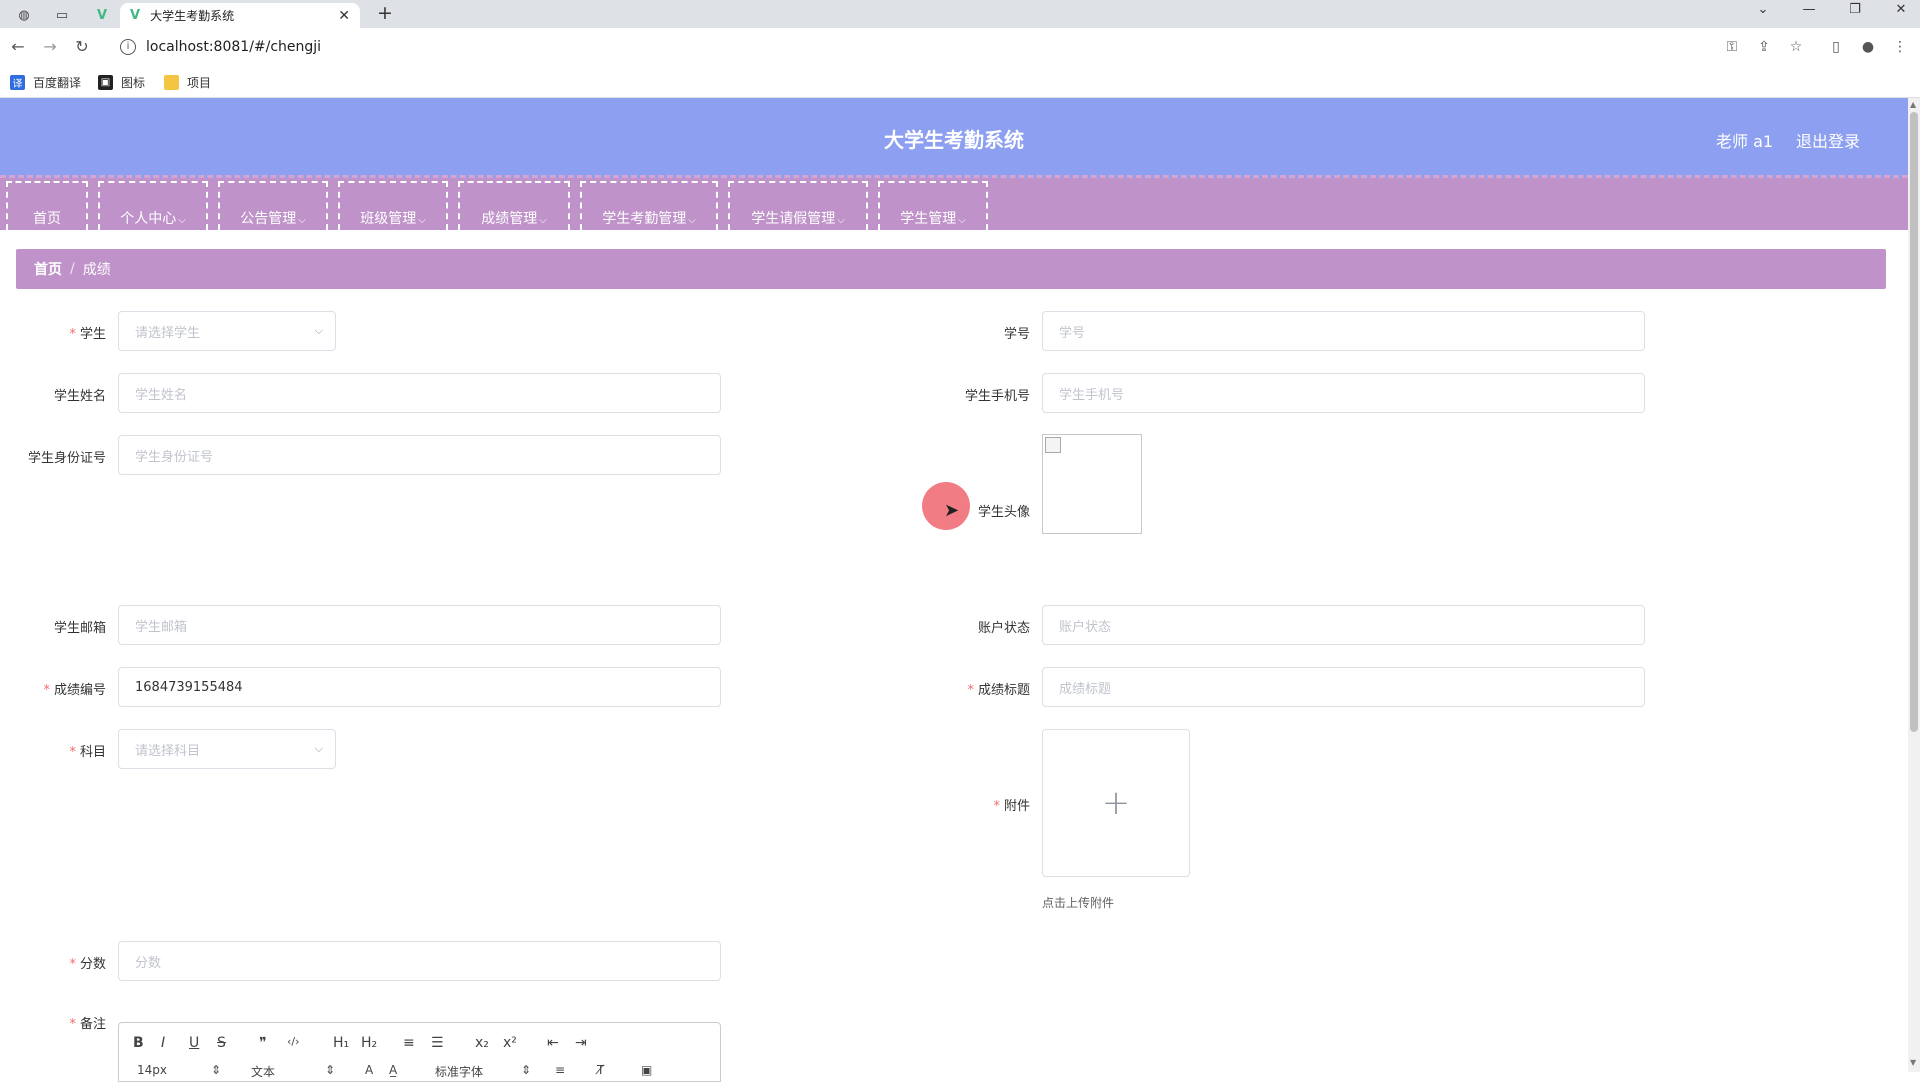 Image resolution: width=1920 pixels, height=1082 pixels. I want to click on student-phone-input: 学生手机号, so click(1343, 393).